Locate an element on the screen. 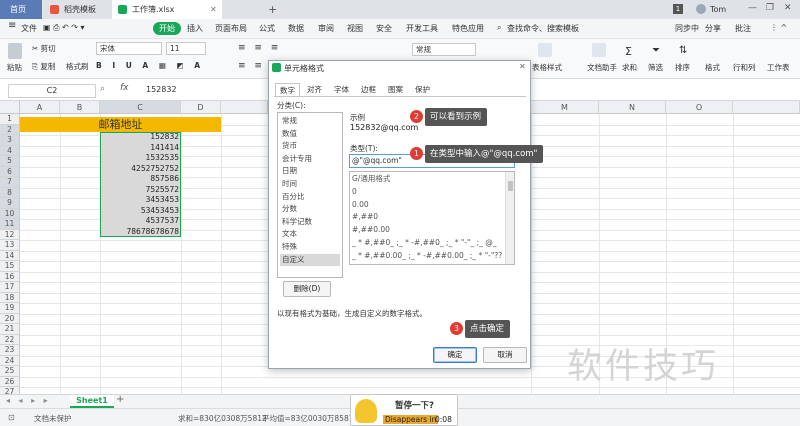 The height and width of the screenshot is (426, 800). menu-file: 文件 is located at coordinates (29, 28).